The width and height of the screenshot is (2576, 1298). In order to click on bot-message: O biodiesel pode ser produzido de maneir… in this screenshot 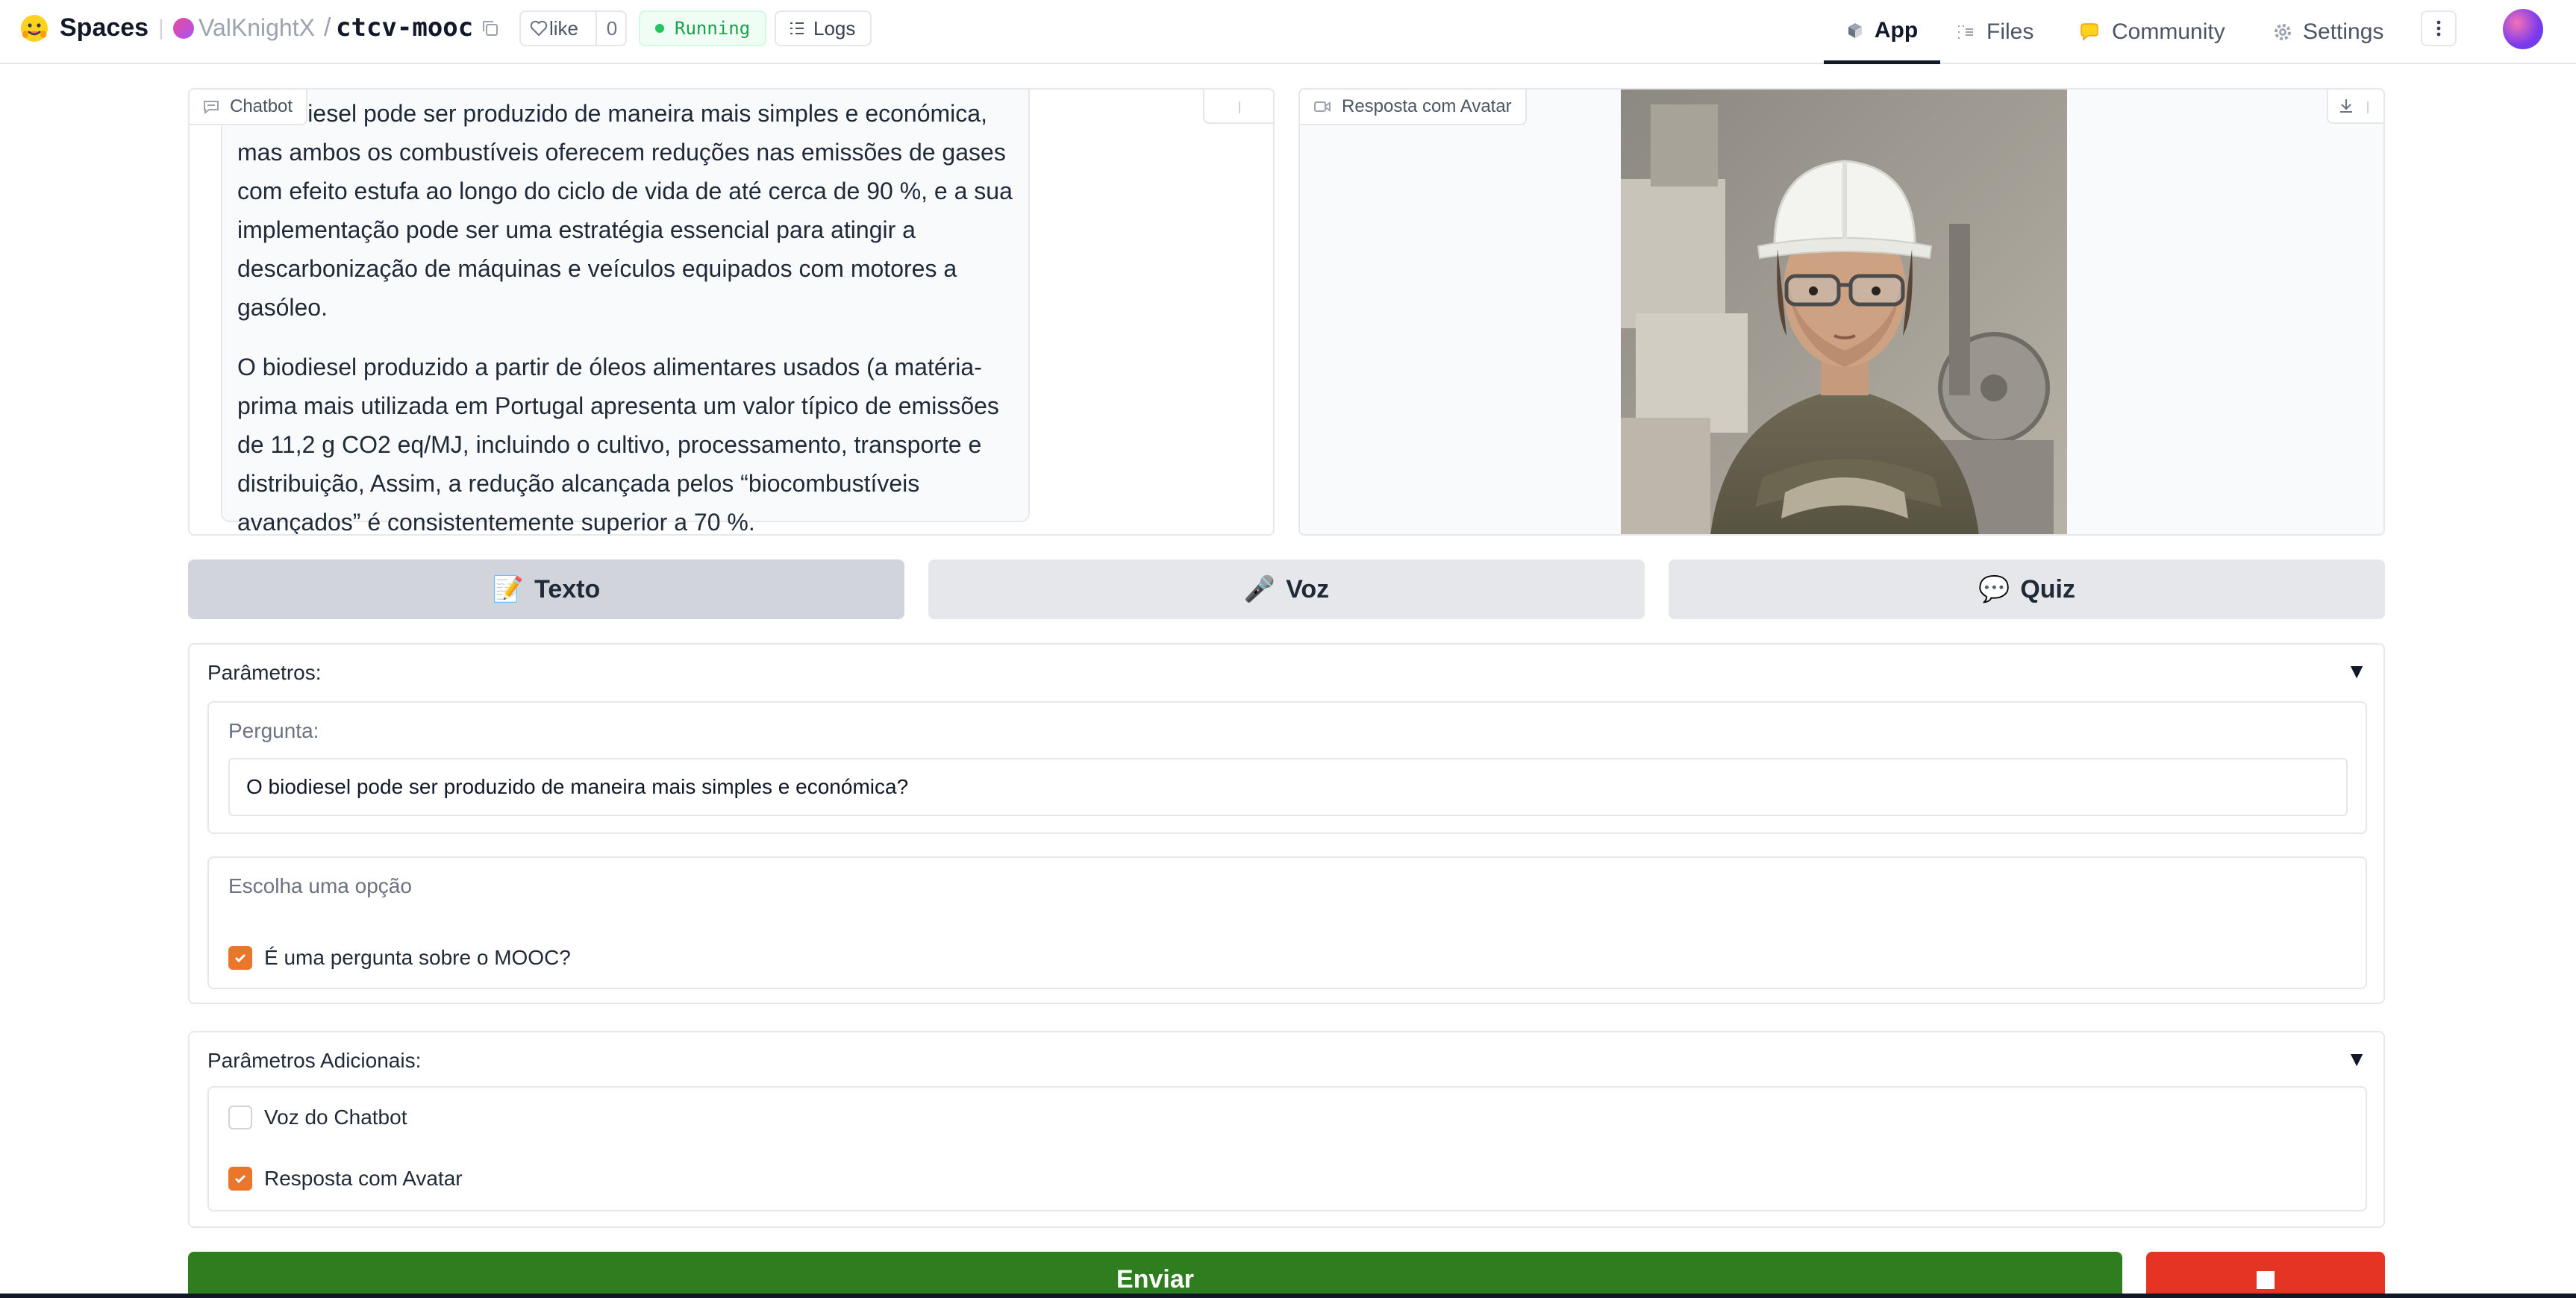, I will do `click(625, 312)`.